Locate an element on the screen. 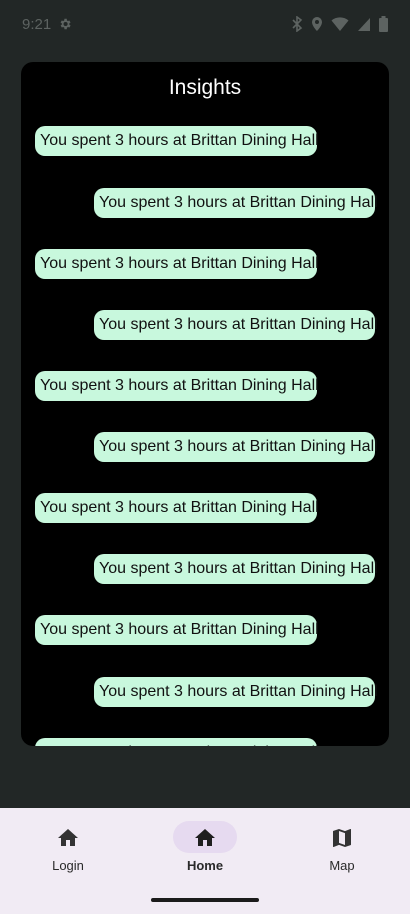 The image size is (410, 914). gesture-area is located at coordinates (205, 901).